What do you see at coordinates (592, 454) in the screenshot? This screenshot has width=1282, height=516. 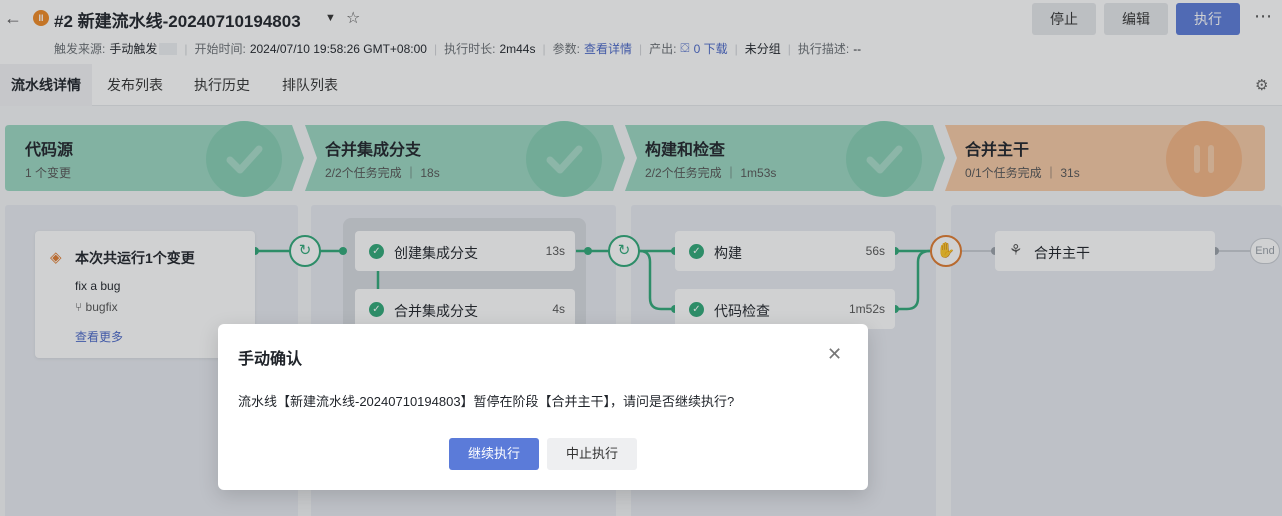 I see `abort-button: 中止执行` at bounding box center [592, 454].